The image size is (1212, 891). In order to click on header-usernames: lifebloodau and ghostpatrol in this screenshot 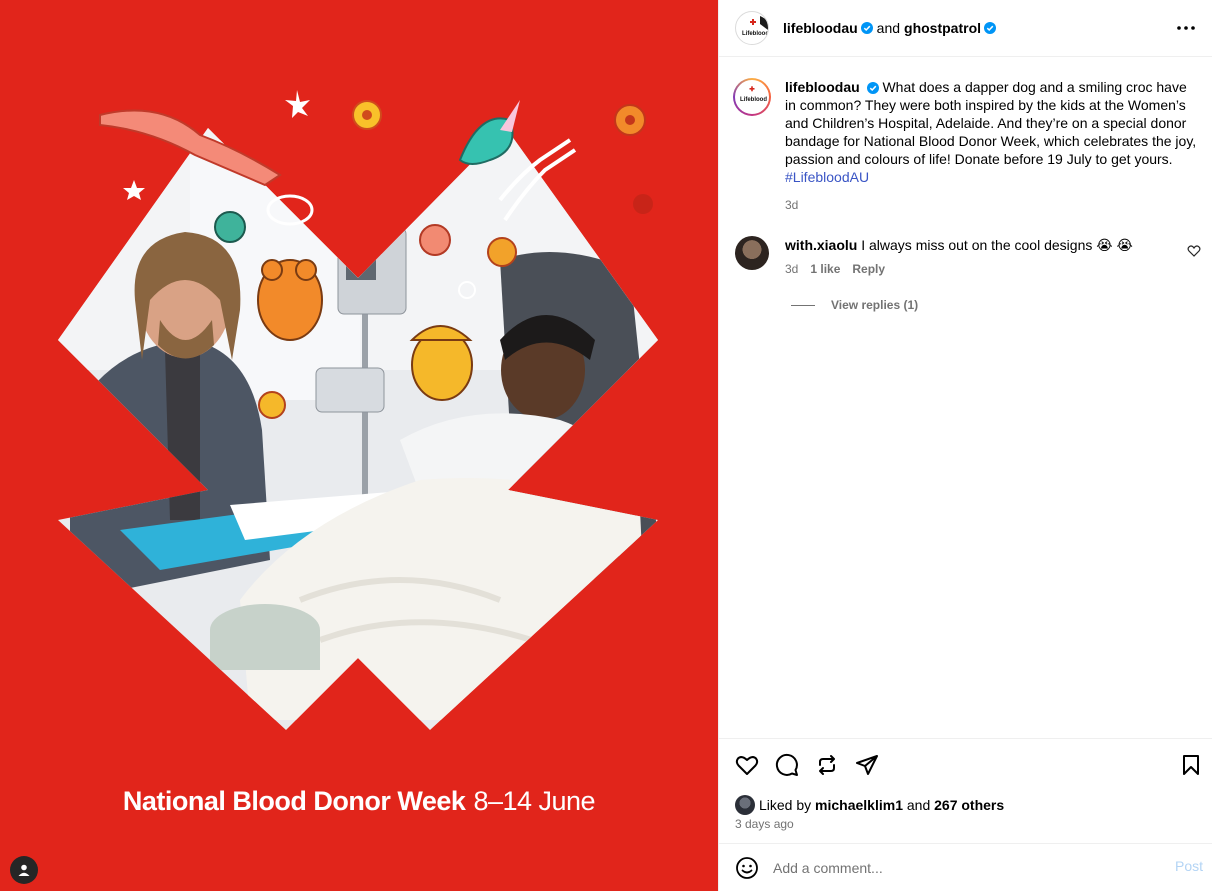, I will do `click(890, 28)`.